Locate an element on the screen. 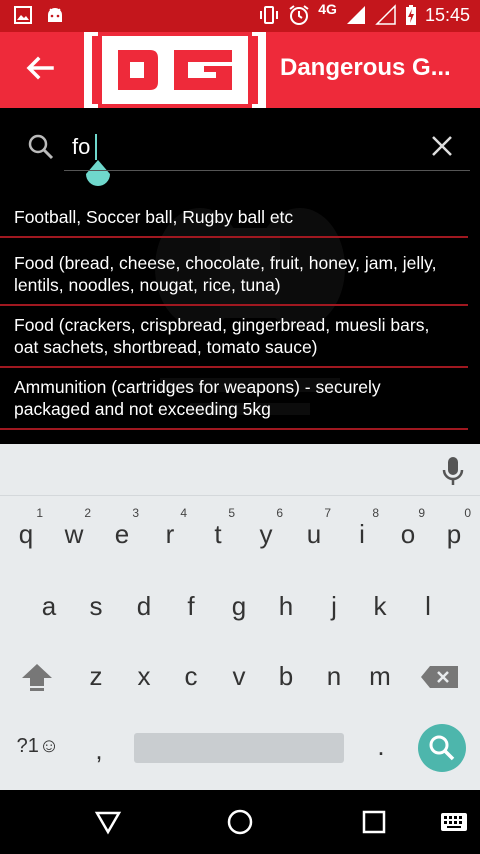 Image resolution: width=480 pixels, height=854 pixels. gallery-icon is located at coordinates (23, 15).